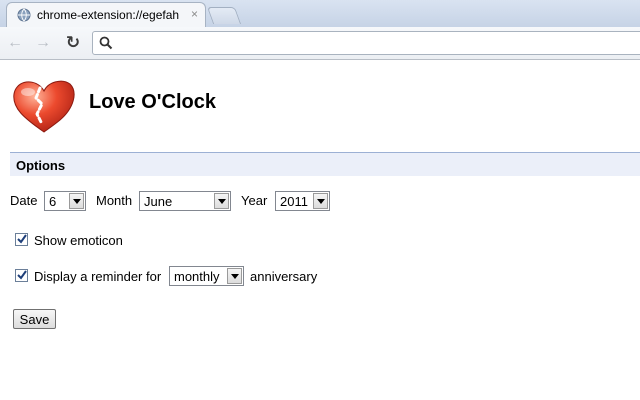 The height and width of the screenshot is (400, 640). What do you see at coordinates (98, 276) in the screenshot?
I see `reminder-prefix-label: Display a reminder for` at bounding box center [98, 276].